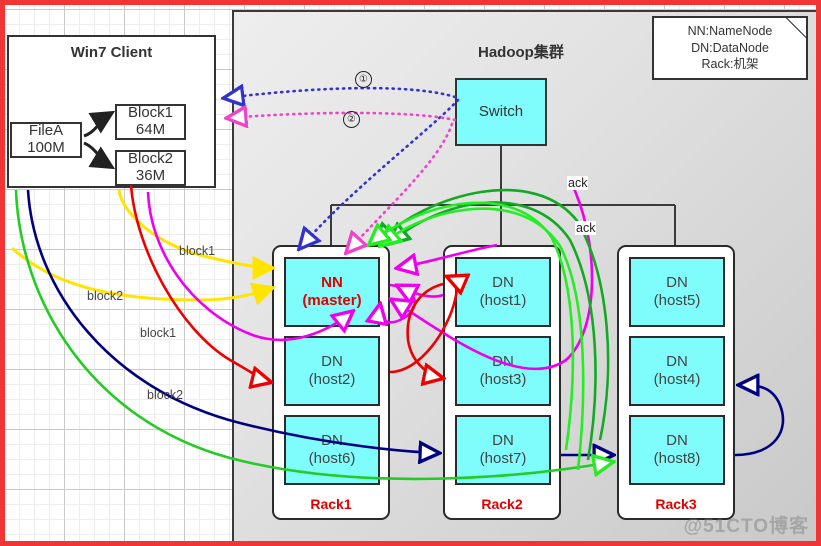 This screenshot has height=546, width=821. I want to click on edge-label-block1-yellow: block1, so click(197, 251).